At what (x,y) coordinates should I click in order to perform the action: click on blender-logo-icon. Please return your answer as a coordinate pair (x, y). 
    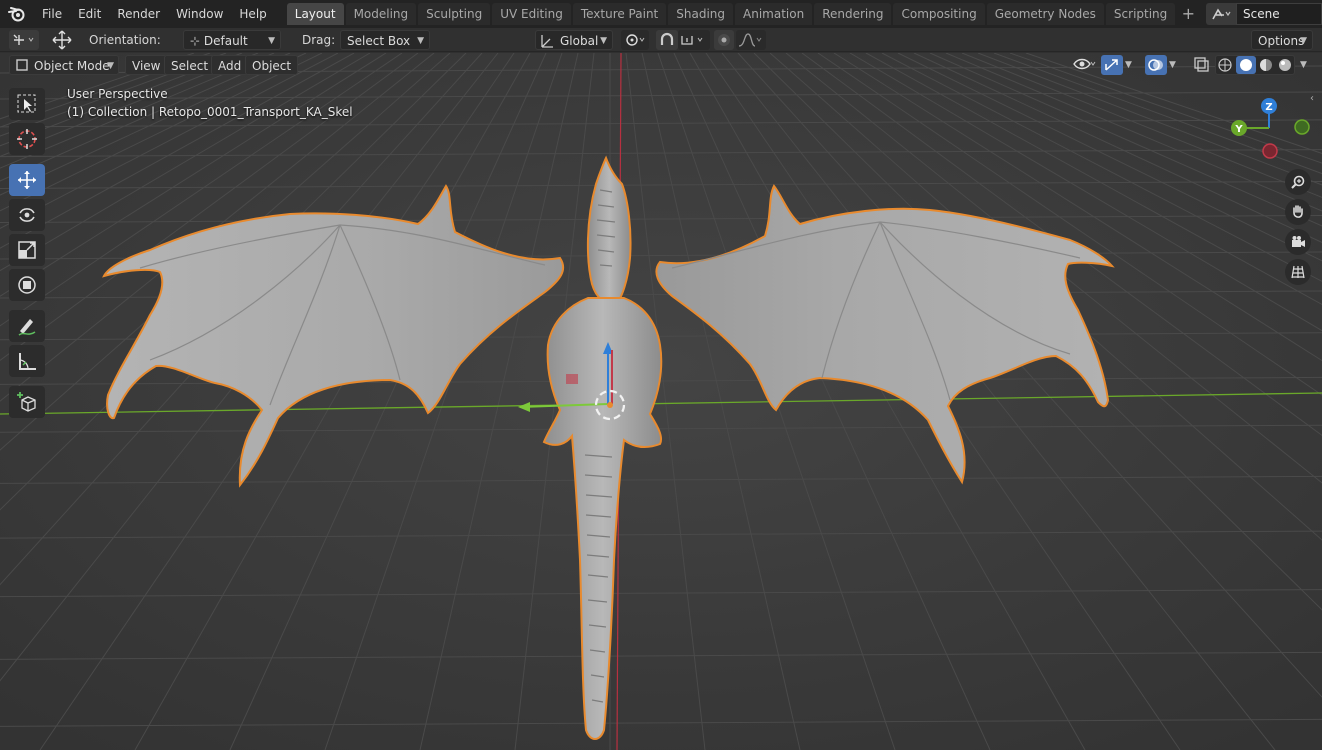
    Looking at the image, I should click on (17, 14).